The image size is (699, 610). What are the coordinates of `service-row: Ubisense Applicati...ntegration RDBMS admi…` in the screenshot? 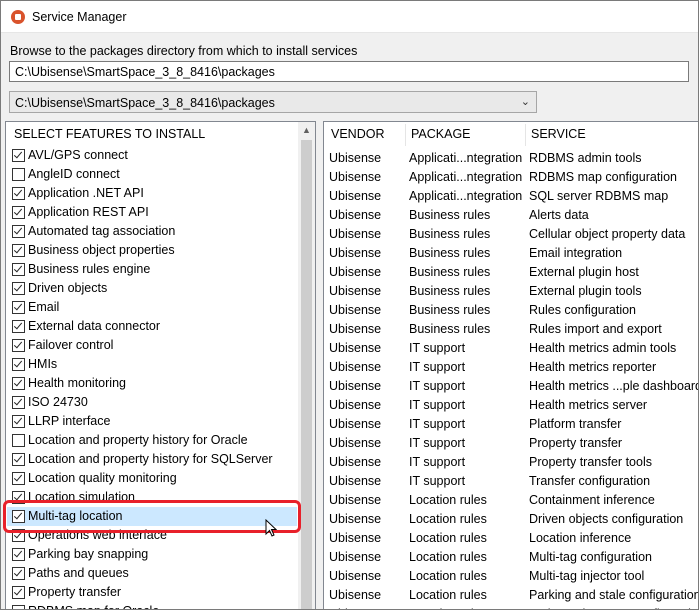 It's located at (511, 158).